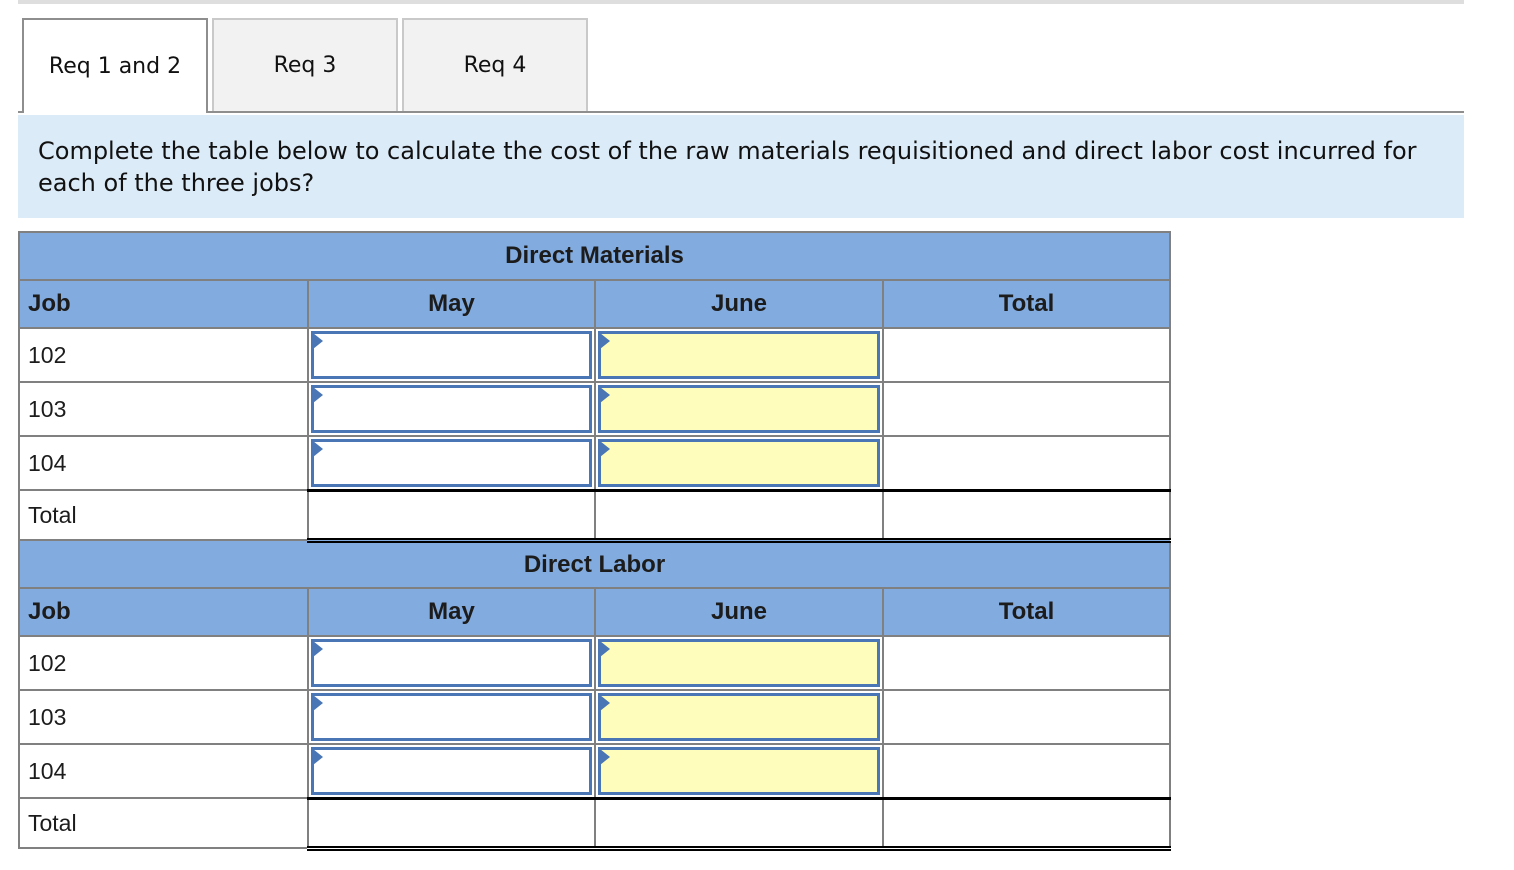 Image resolution: width=1514 pixels, height=870 pixels. What do you see at coordinates (594, 564) in the screenshot?
I see `section-title-direct-labor: Direct Labor` at bounding box center [594, 564].